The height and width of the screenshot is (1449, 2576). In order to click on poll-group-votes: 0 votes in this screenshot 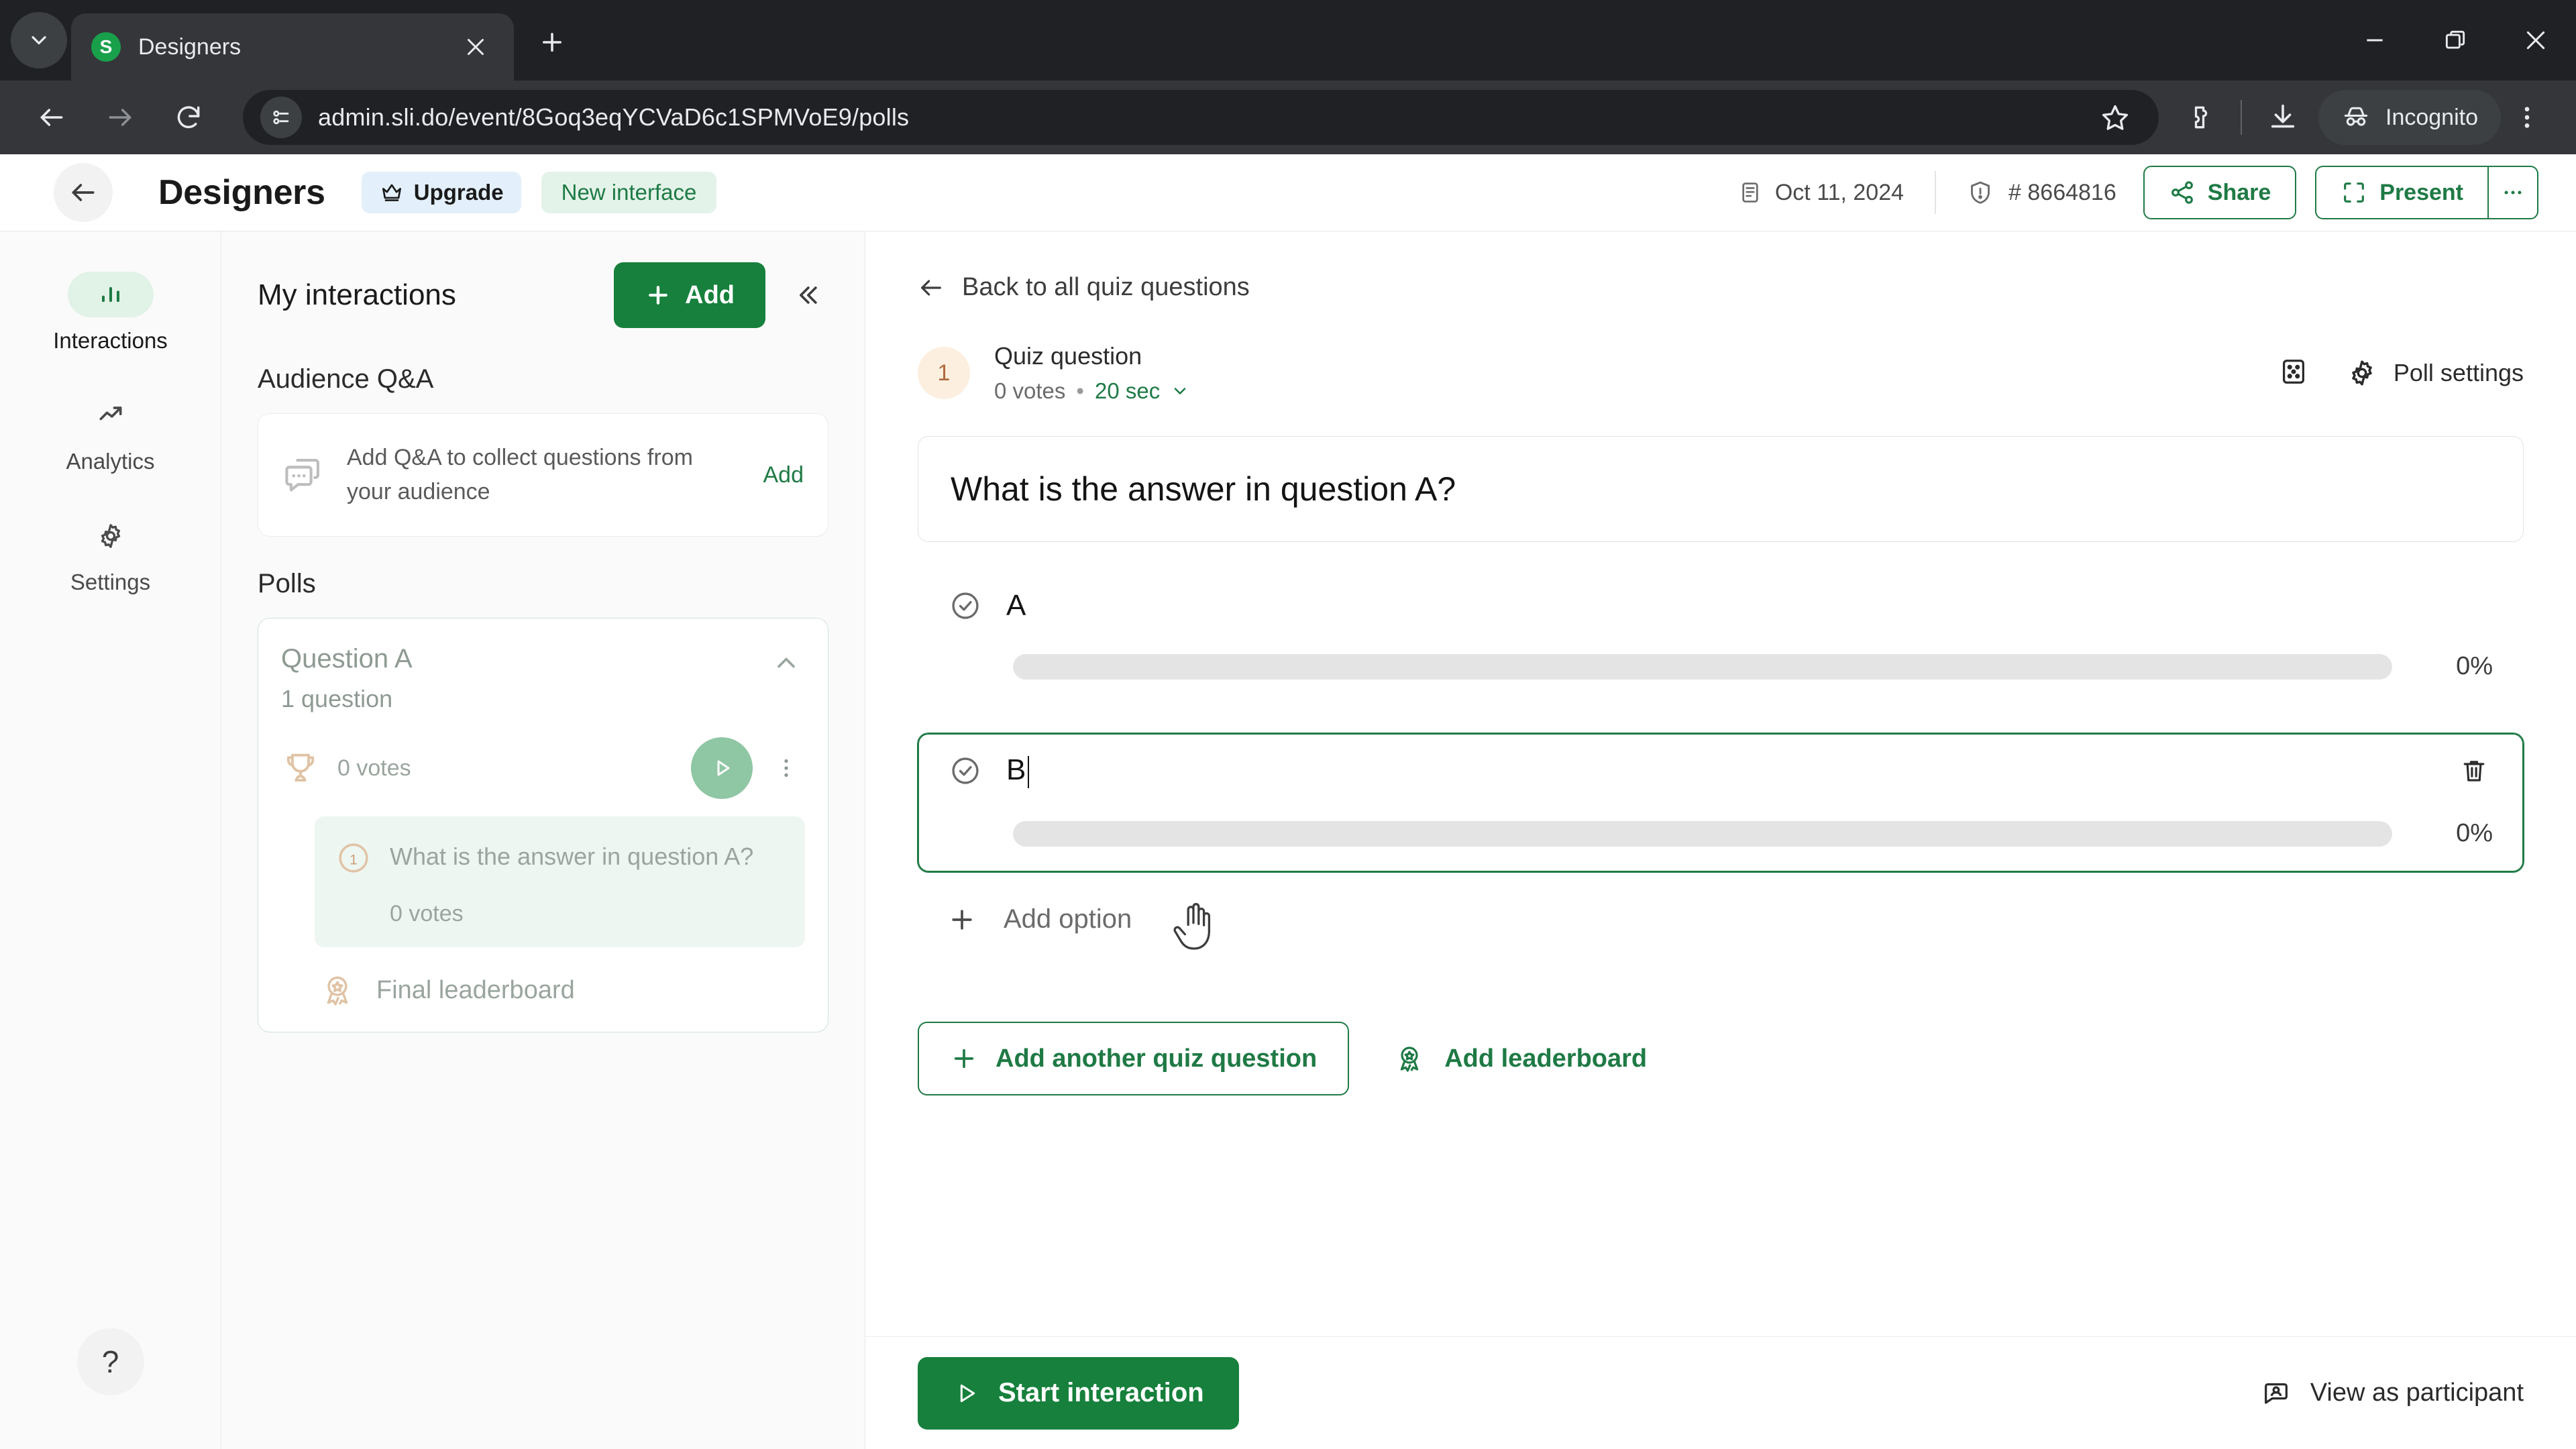, I will do `click(374, 768)`.